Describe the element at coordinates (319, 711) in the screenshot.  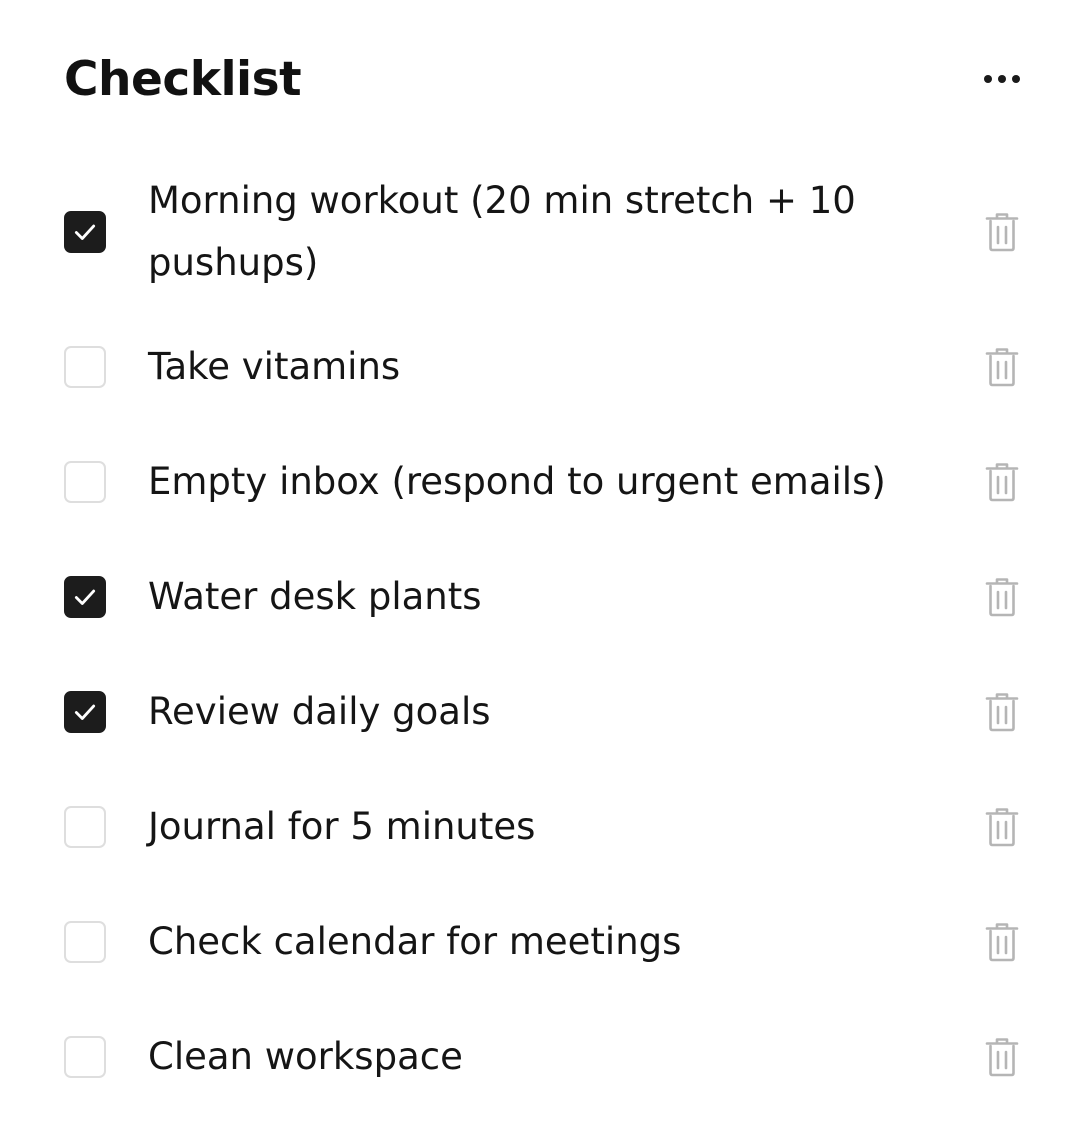
I see `item-label: Review daily goals` at that location.